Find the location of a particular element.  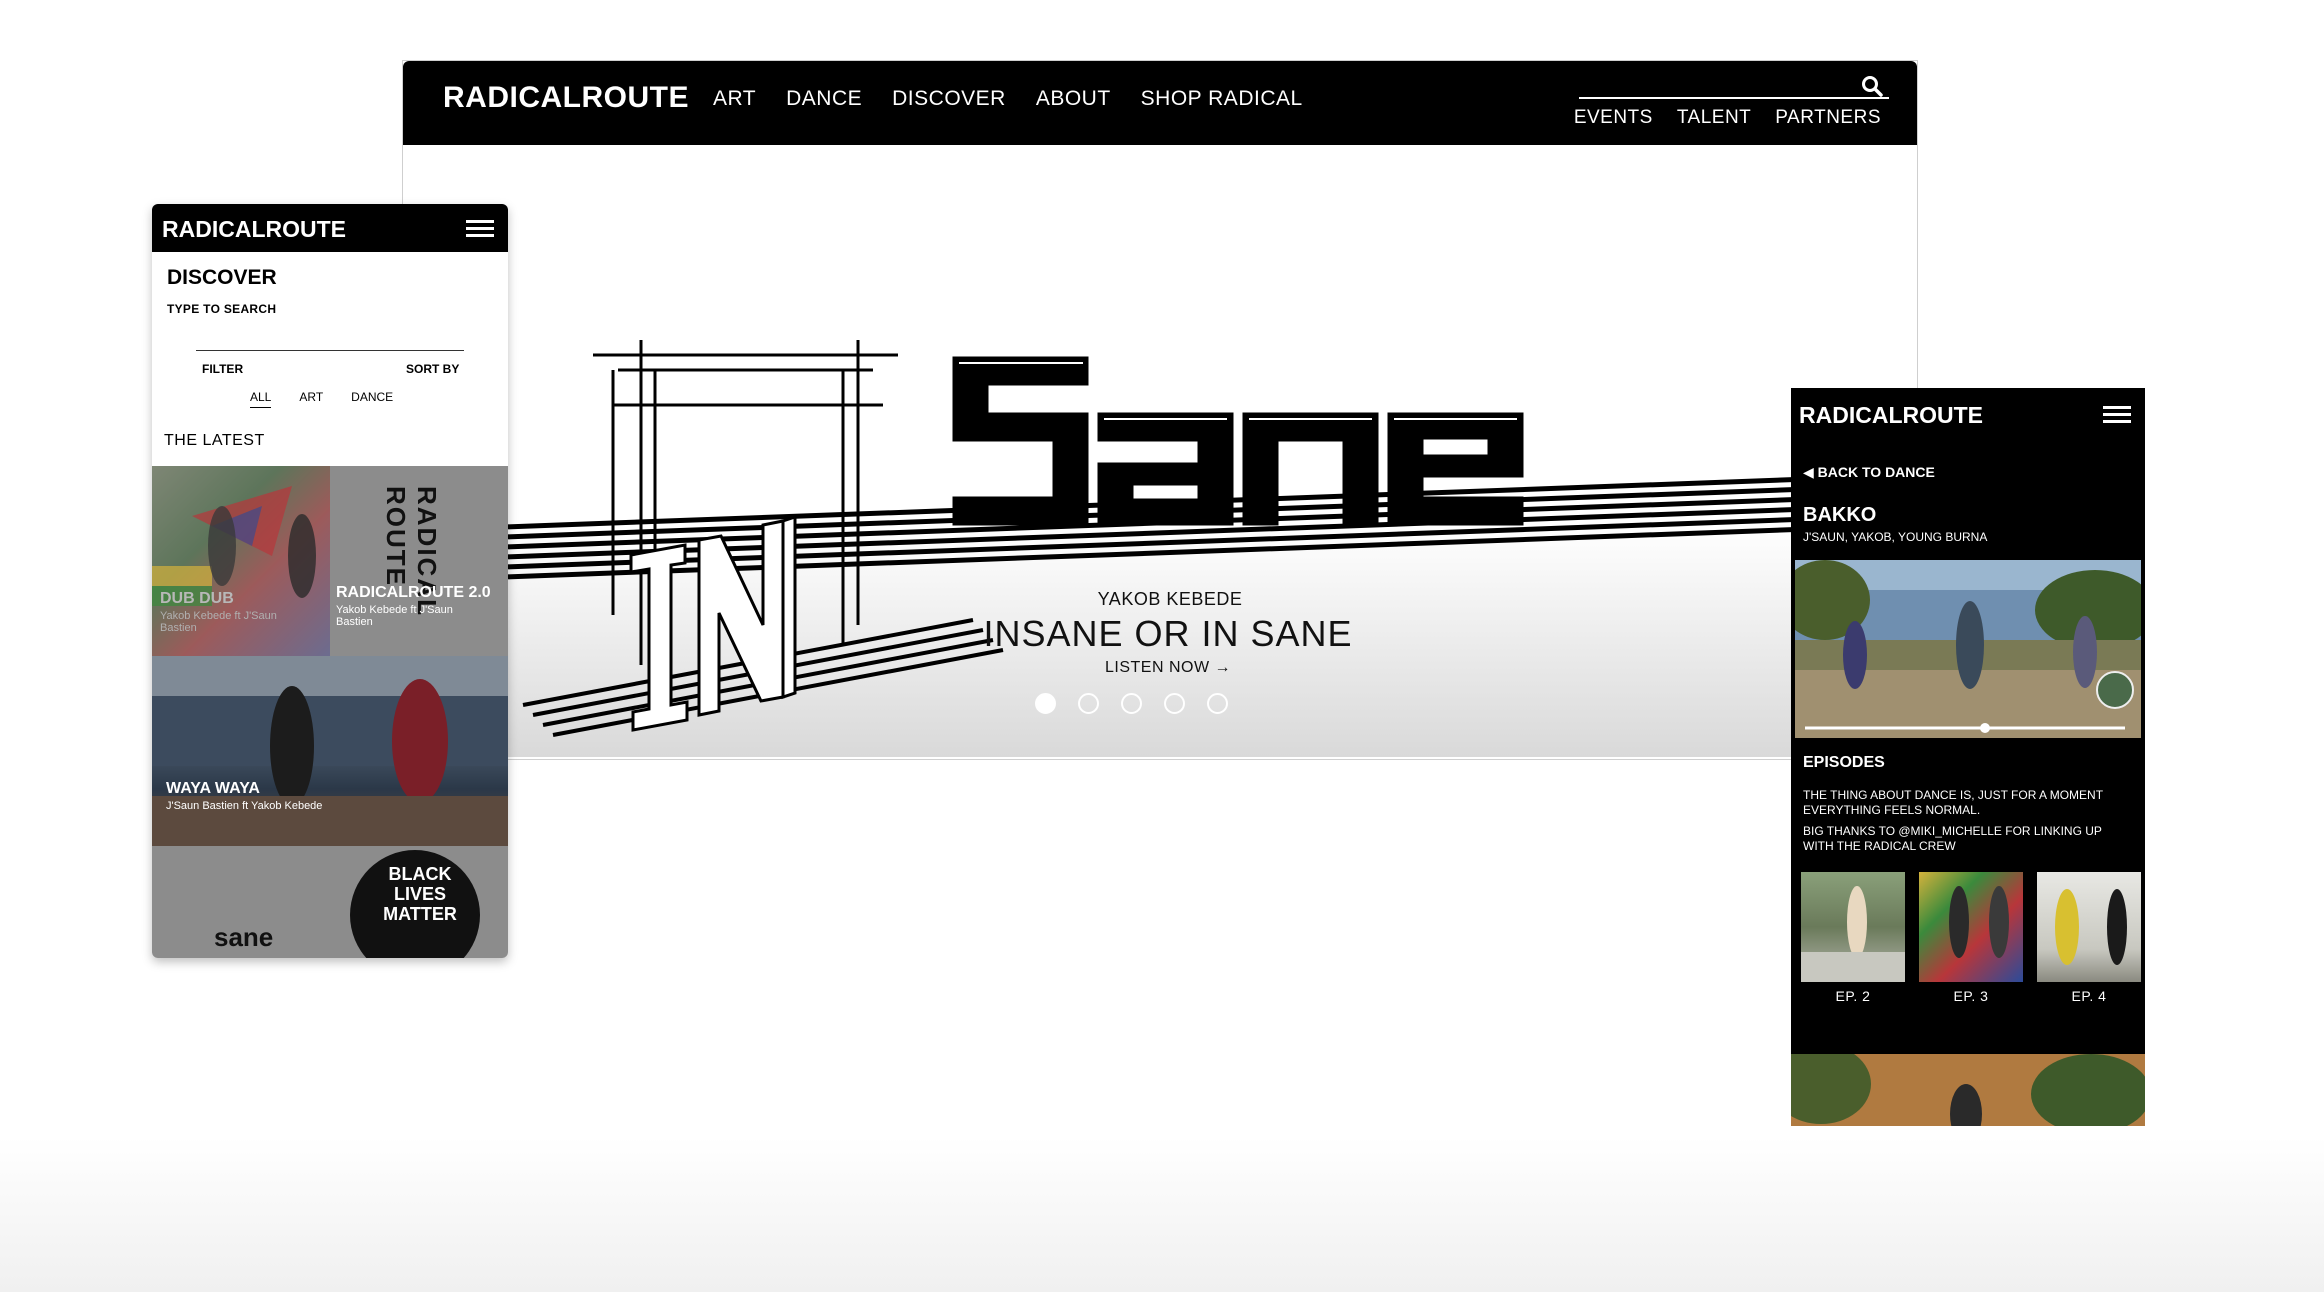

nav-item-shop: SHOP RADICAL is located at coordinates (1222, 99).